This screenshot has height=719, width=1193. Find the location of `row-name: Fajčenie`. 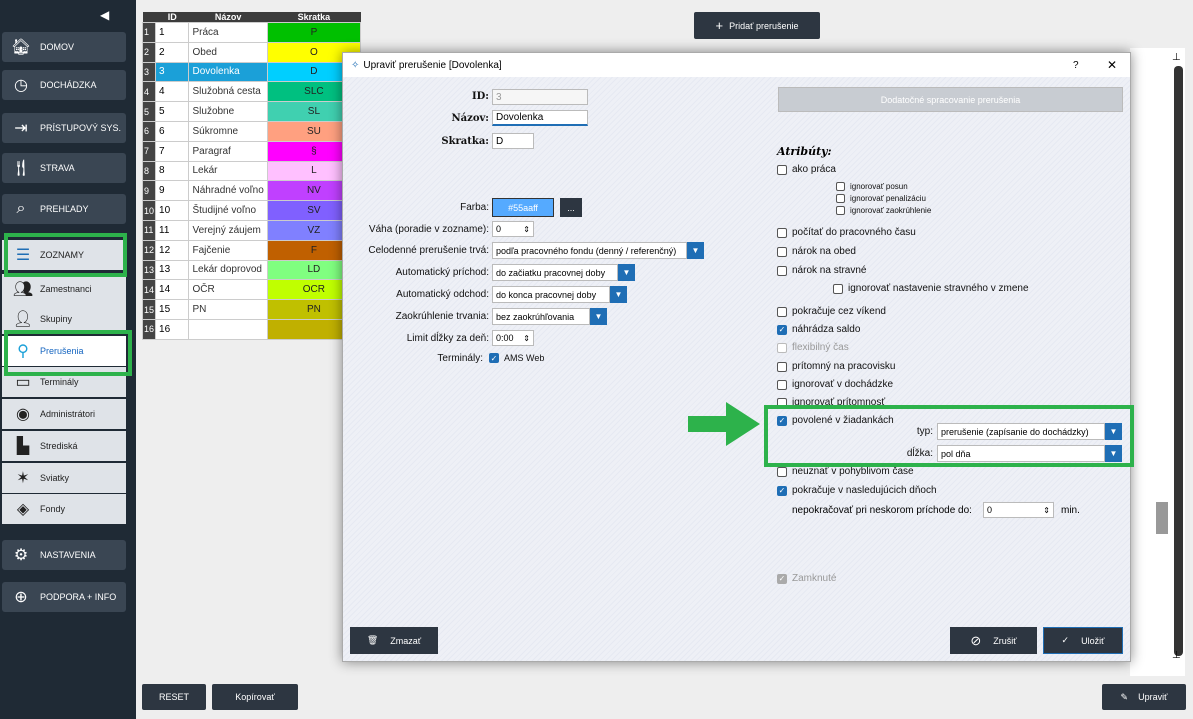

row-name: Fajčenie is located at coordinates (228, 250).